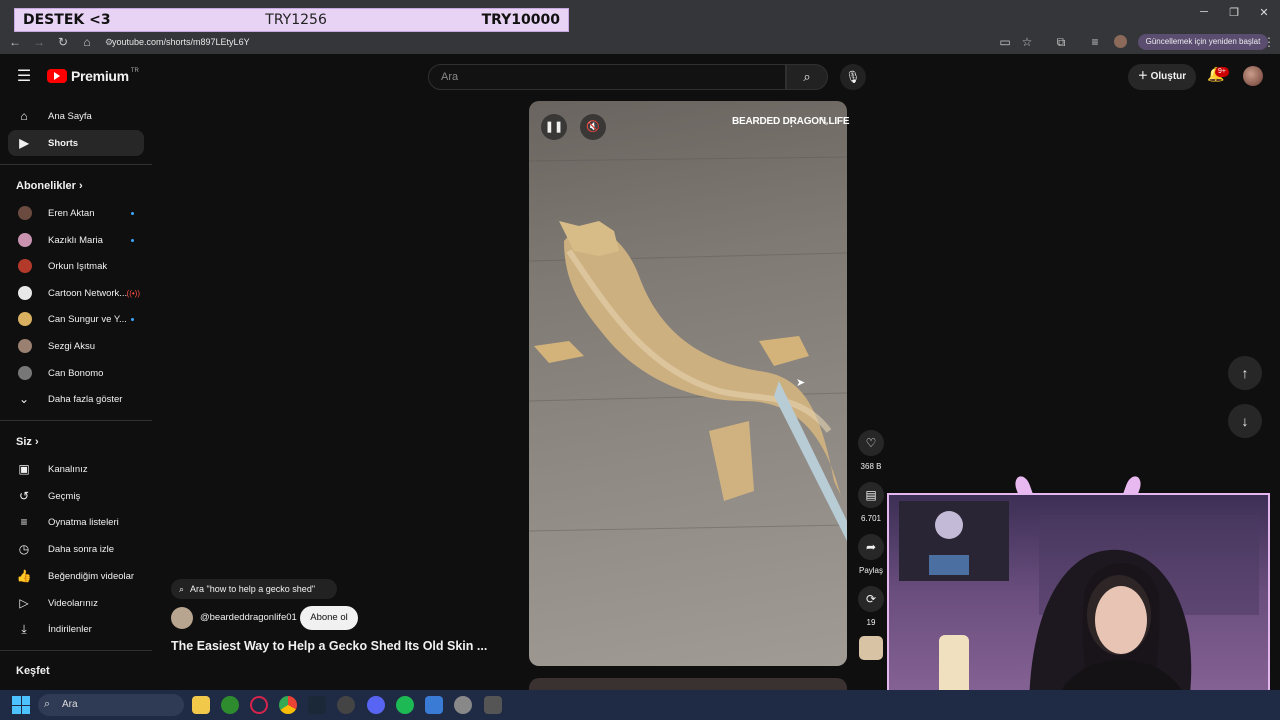 This screenshot has height=720, width=1280. I want to click on reload-icon: ↻, so click(63, 42).